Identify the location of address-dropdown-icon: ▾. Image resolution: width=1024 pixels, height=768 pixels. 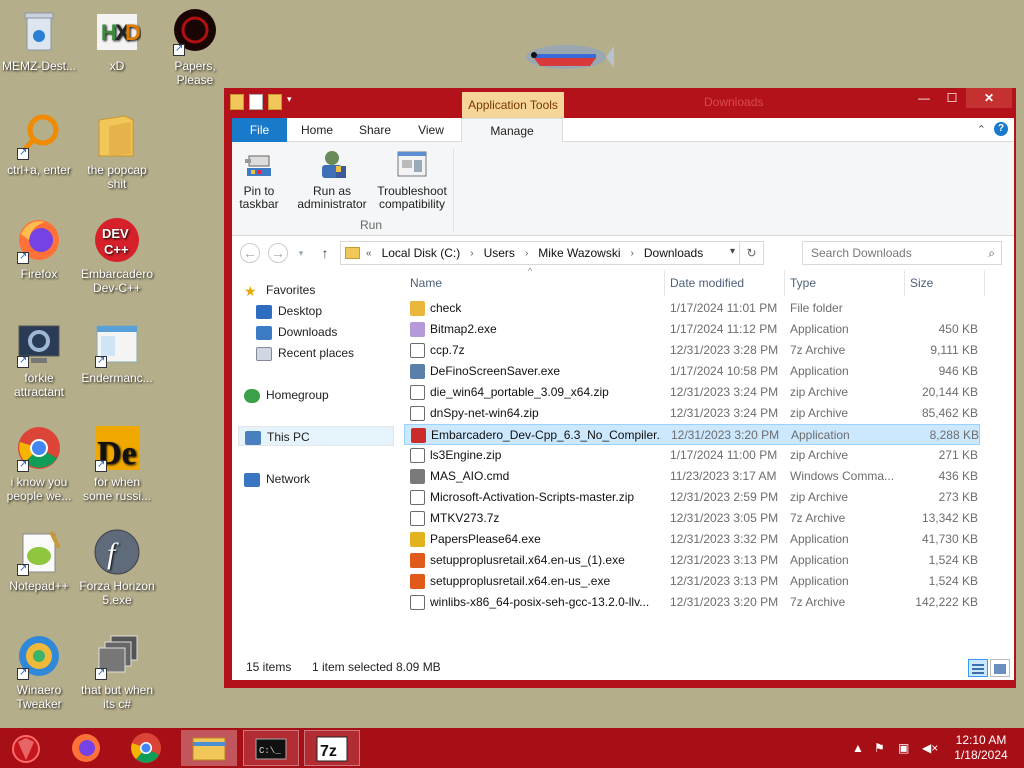
(732, 251).